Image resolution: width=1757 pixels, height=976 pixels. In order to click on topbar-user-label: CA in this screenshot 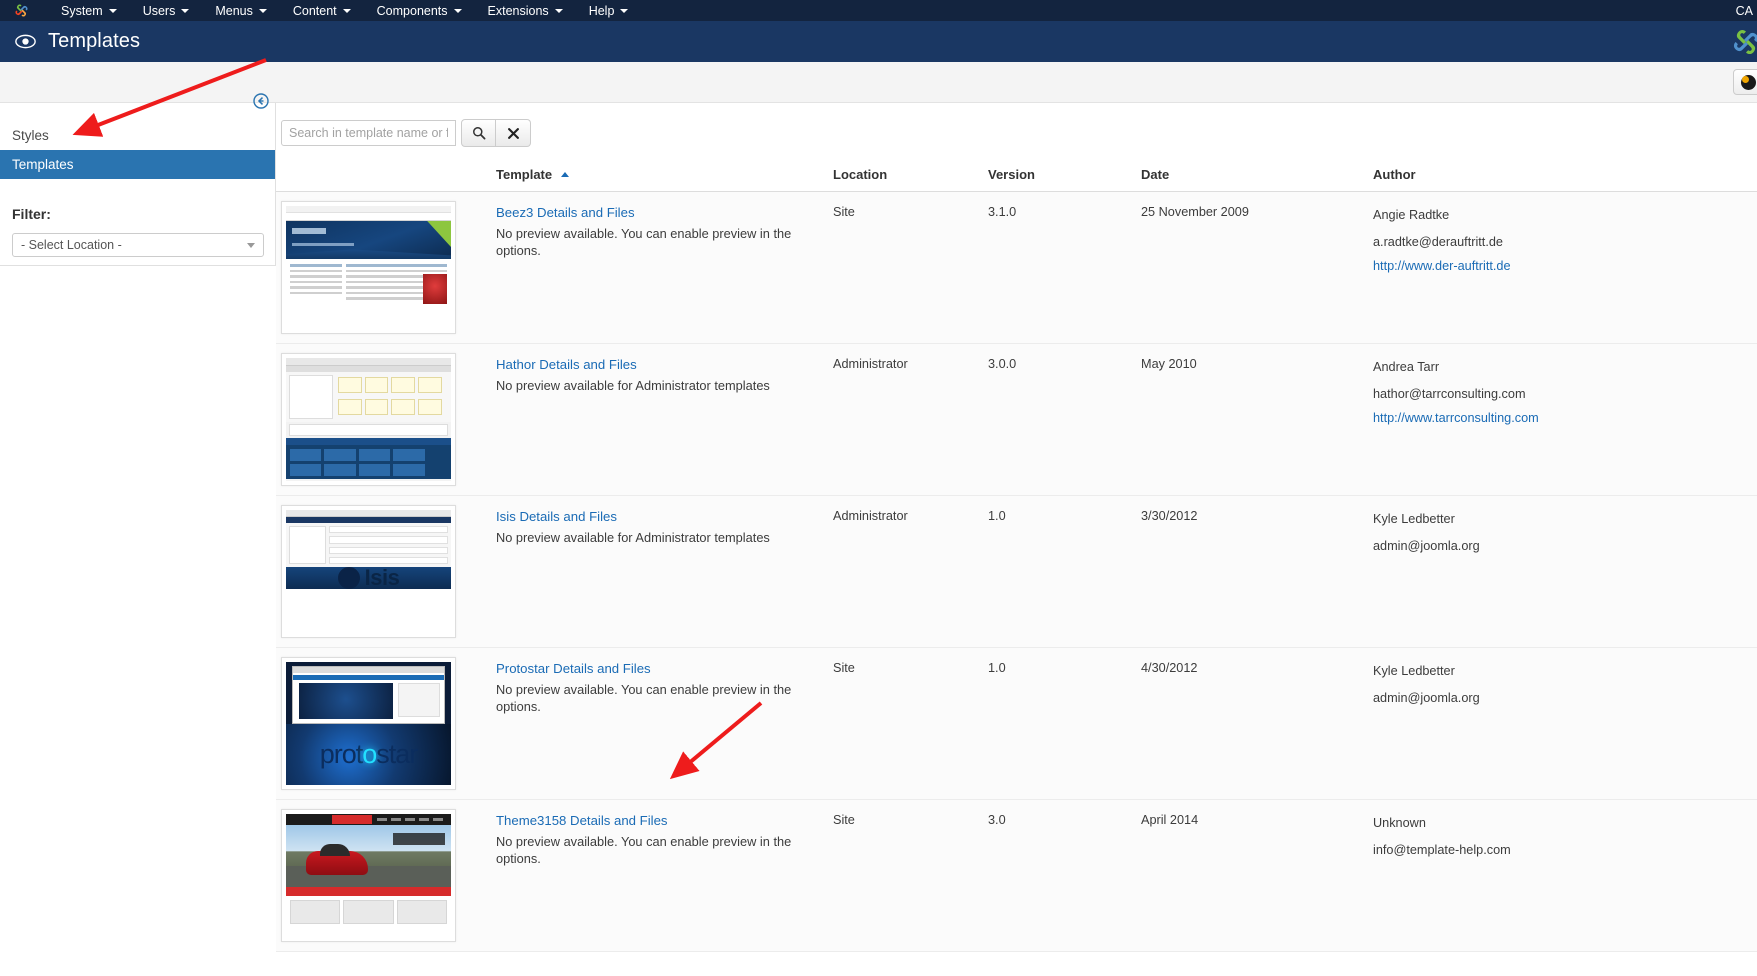, I will do `click(1744, 10)`.